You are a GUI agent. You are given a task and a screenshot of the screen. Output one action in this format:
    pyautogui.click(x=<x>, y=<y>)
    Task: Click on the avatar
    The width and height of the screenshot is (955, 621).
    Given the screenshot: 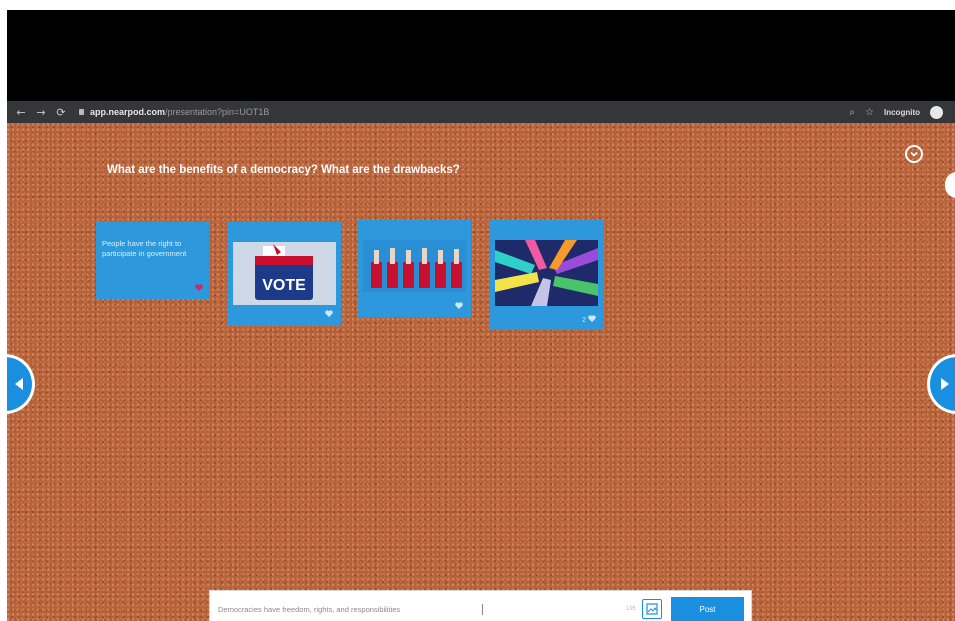 What is the action you would take?
    pyautogui.click(x=936, y=112)
    